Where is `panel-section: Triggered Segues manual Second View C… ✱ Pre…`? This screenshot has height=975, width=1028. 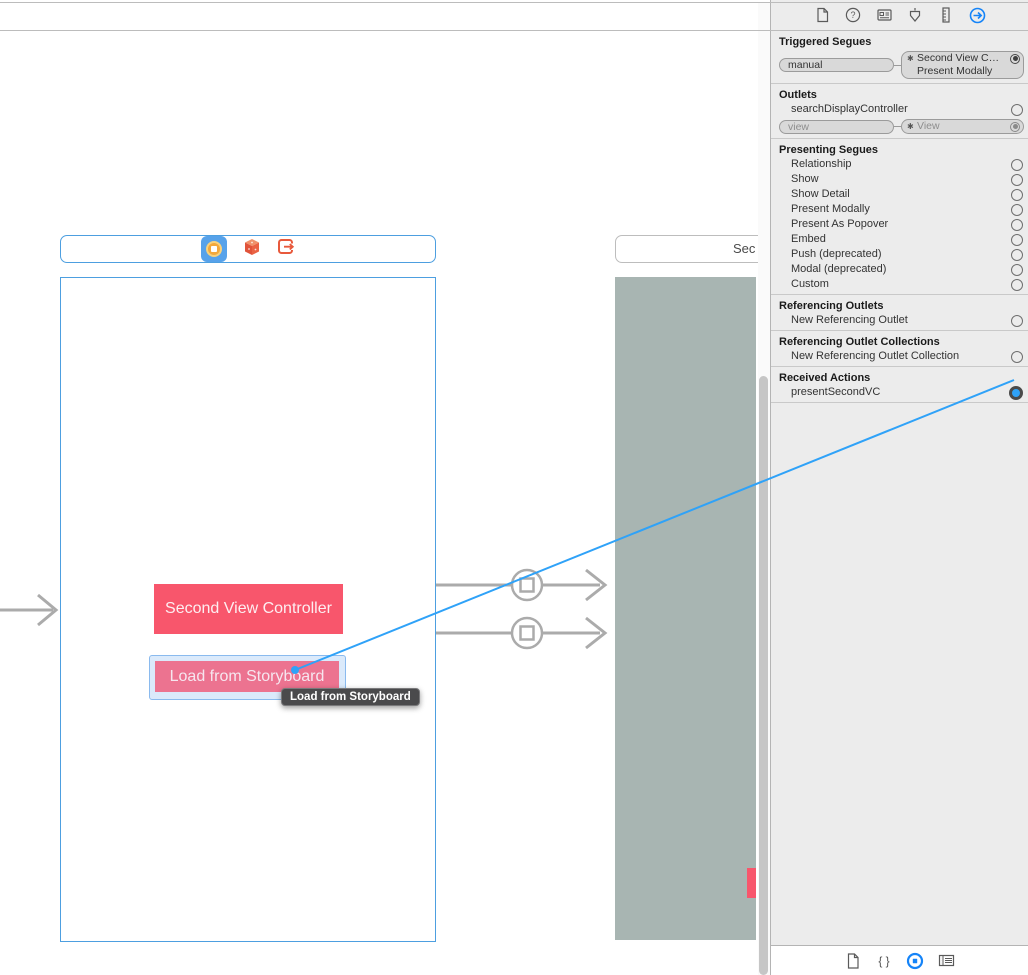
panel-section: Triggered Segues manual Second View C… ✱ Pre… is located at coordinates (899, 57).